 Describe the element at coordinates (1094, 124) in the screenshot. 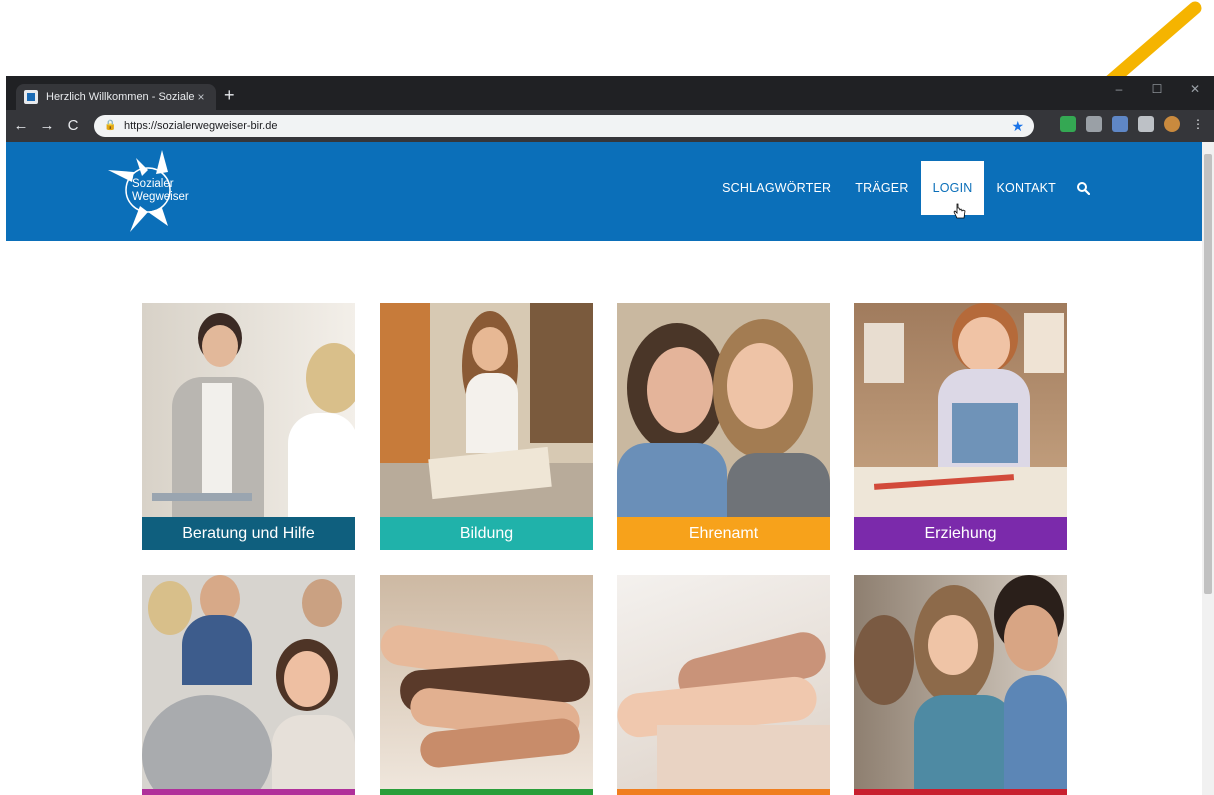

I see `extension-download-icon` at that location.